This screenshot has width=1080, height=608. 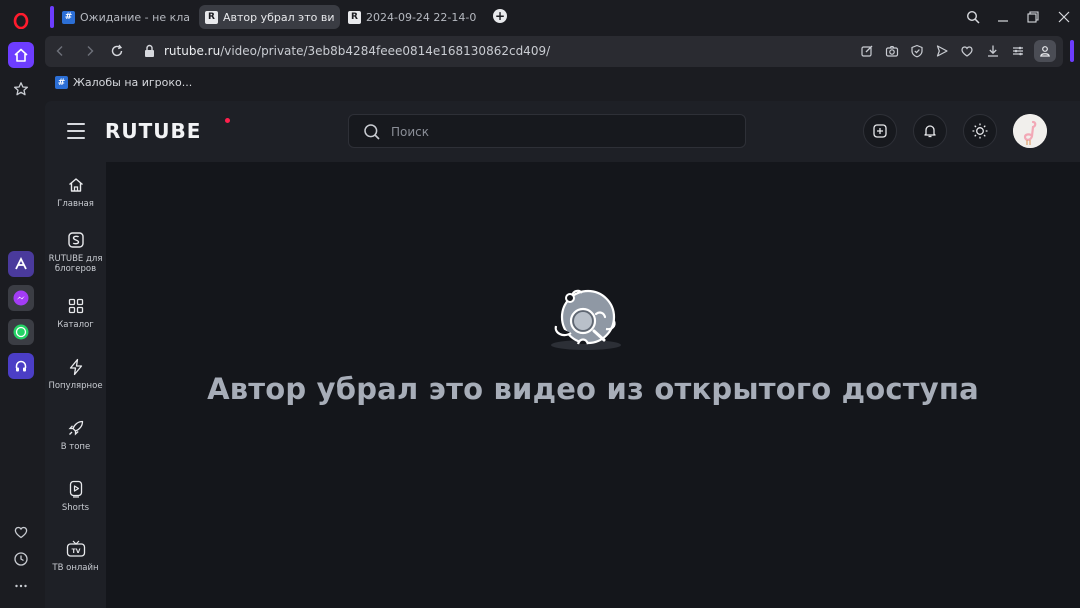 What do you see at coordinates (1072, 51) in the screenshot?
I see `right-sidebar-marker` at bounding box center [1072, 51].